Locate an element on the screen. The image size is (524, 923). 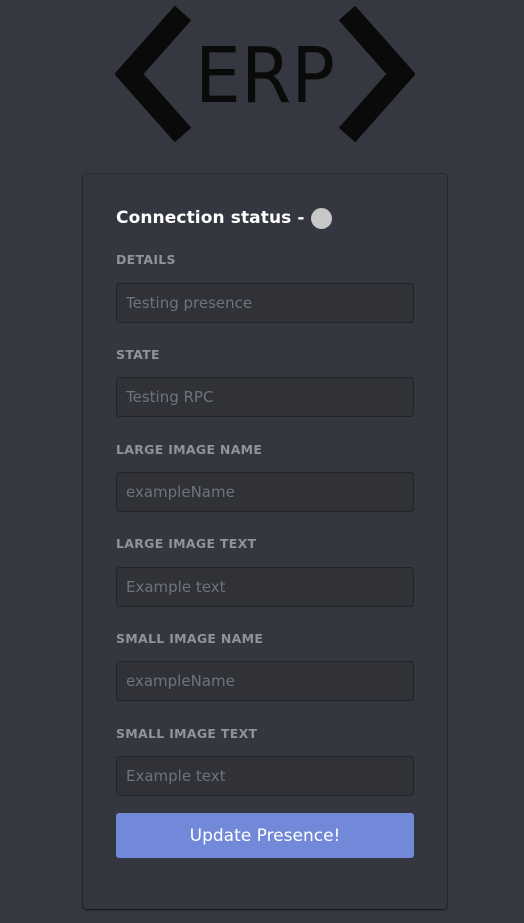
small-image-text-input is located at coordinates (265, 776).